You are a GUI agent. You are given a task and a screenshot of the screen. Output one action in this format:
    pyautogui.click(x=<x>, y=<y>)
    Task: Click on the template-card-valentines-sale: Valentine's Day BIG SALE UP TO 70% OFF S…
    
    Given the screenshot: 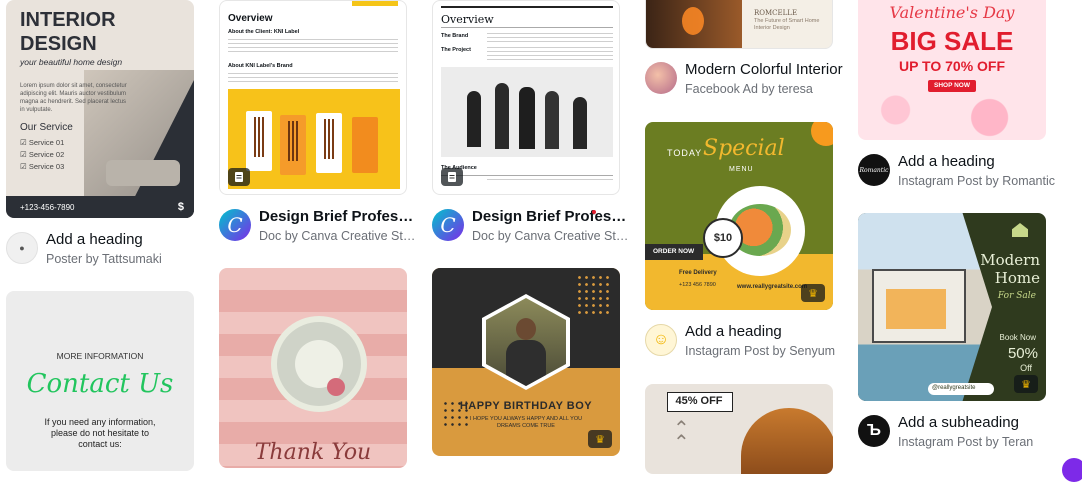 What is the action you would take?
    pyautogui.click(x=952, y=70)
    